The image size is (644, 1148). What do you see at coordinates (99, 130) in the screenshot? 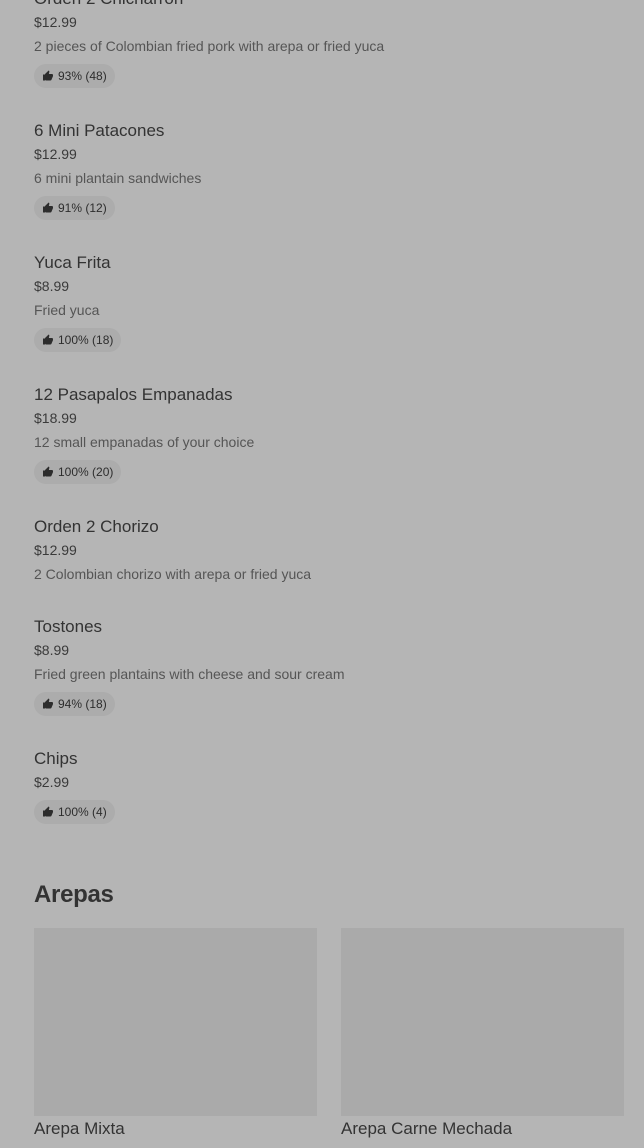
I see `item-name: 6 Mini Patacones` at bounding box center [99, 130].